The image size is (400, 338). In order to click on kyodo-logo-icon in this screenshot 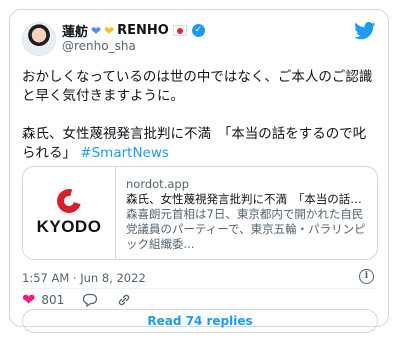, I will do `click(69, 201)`.